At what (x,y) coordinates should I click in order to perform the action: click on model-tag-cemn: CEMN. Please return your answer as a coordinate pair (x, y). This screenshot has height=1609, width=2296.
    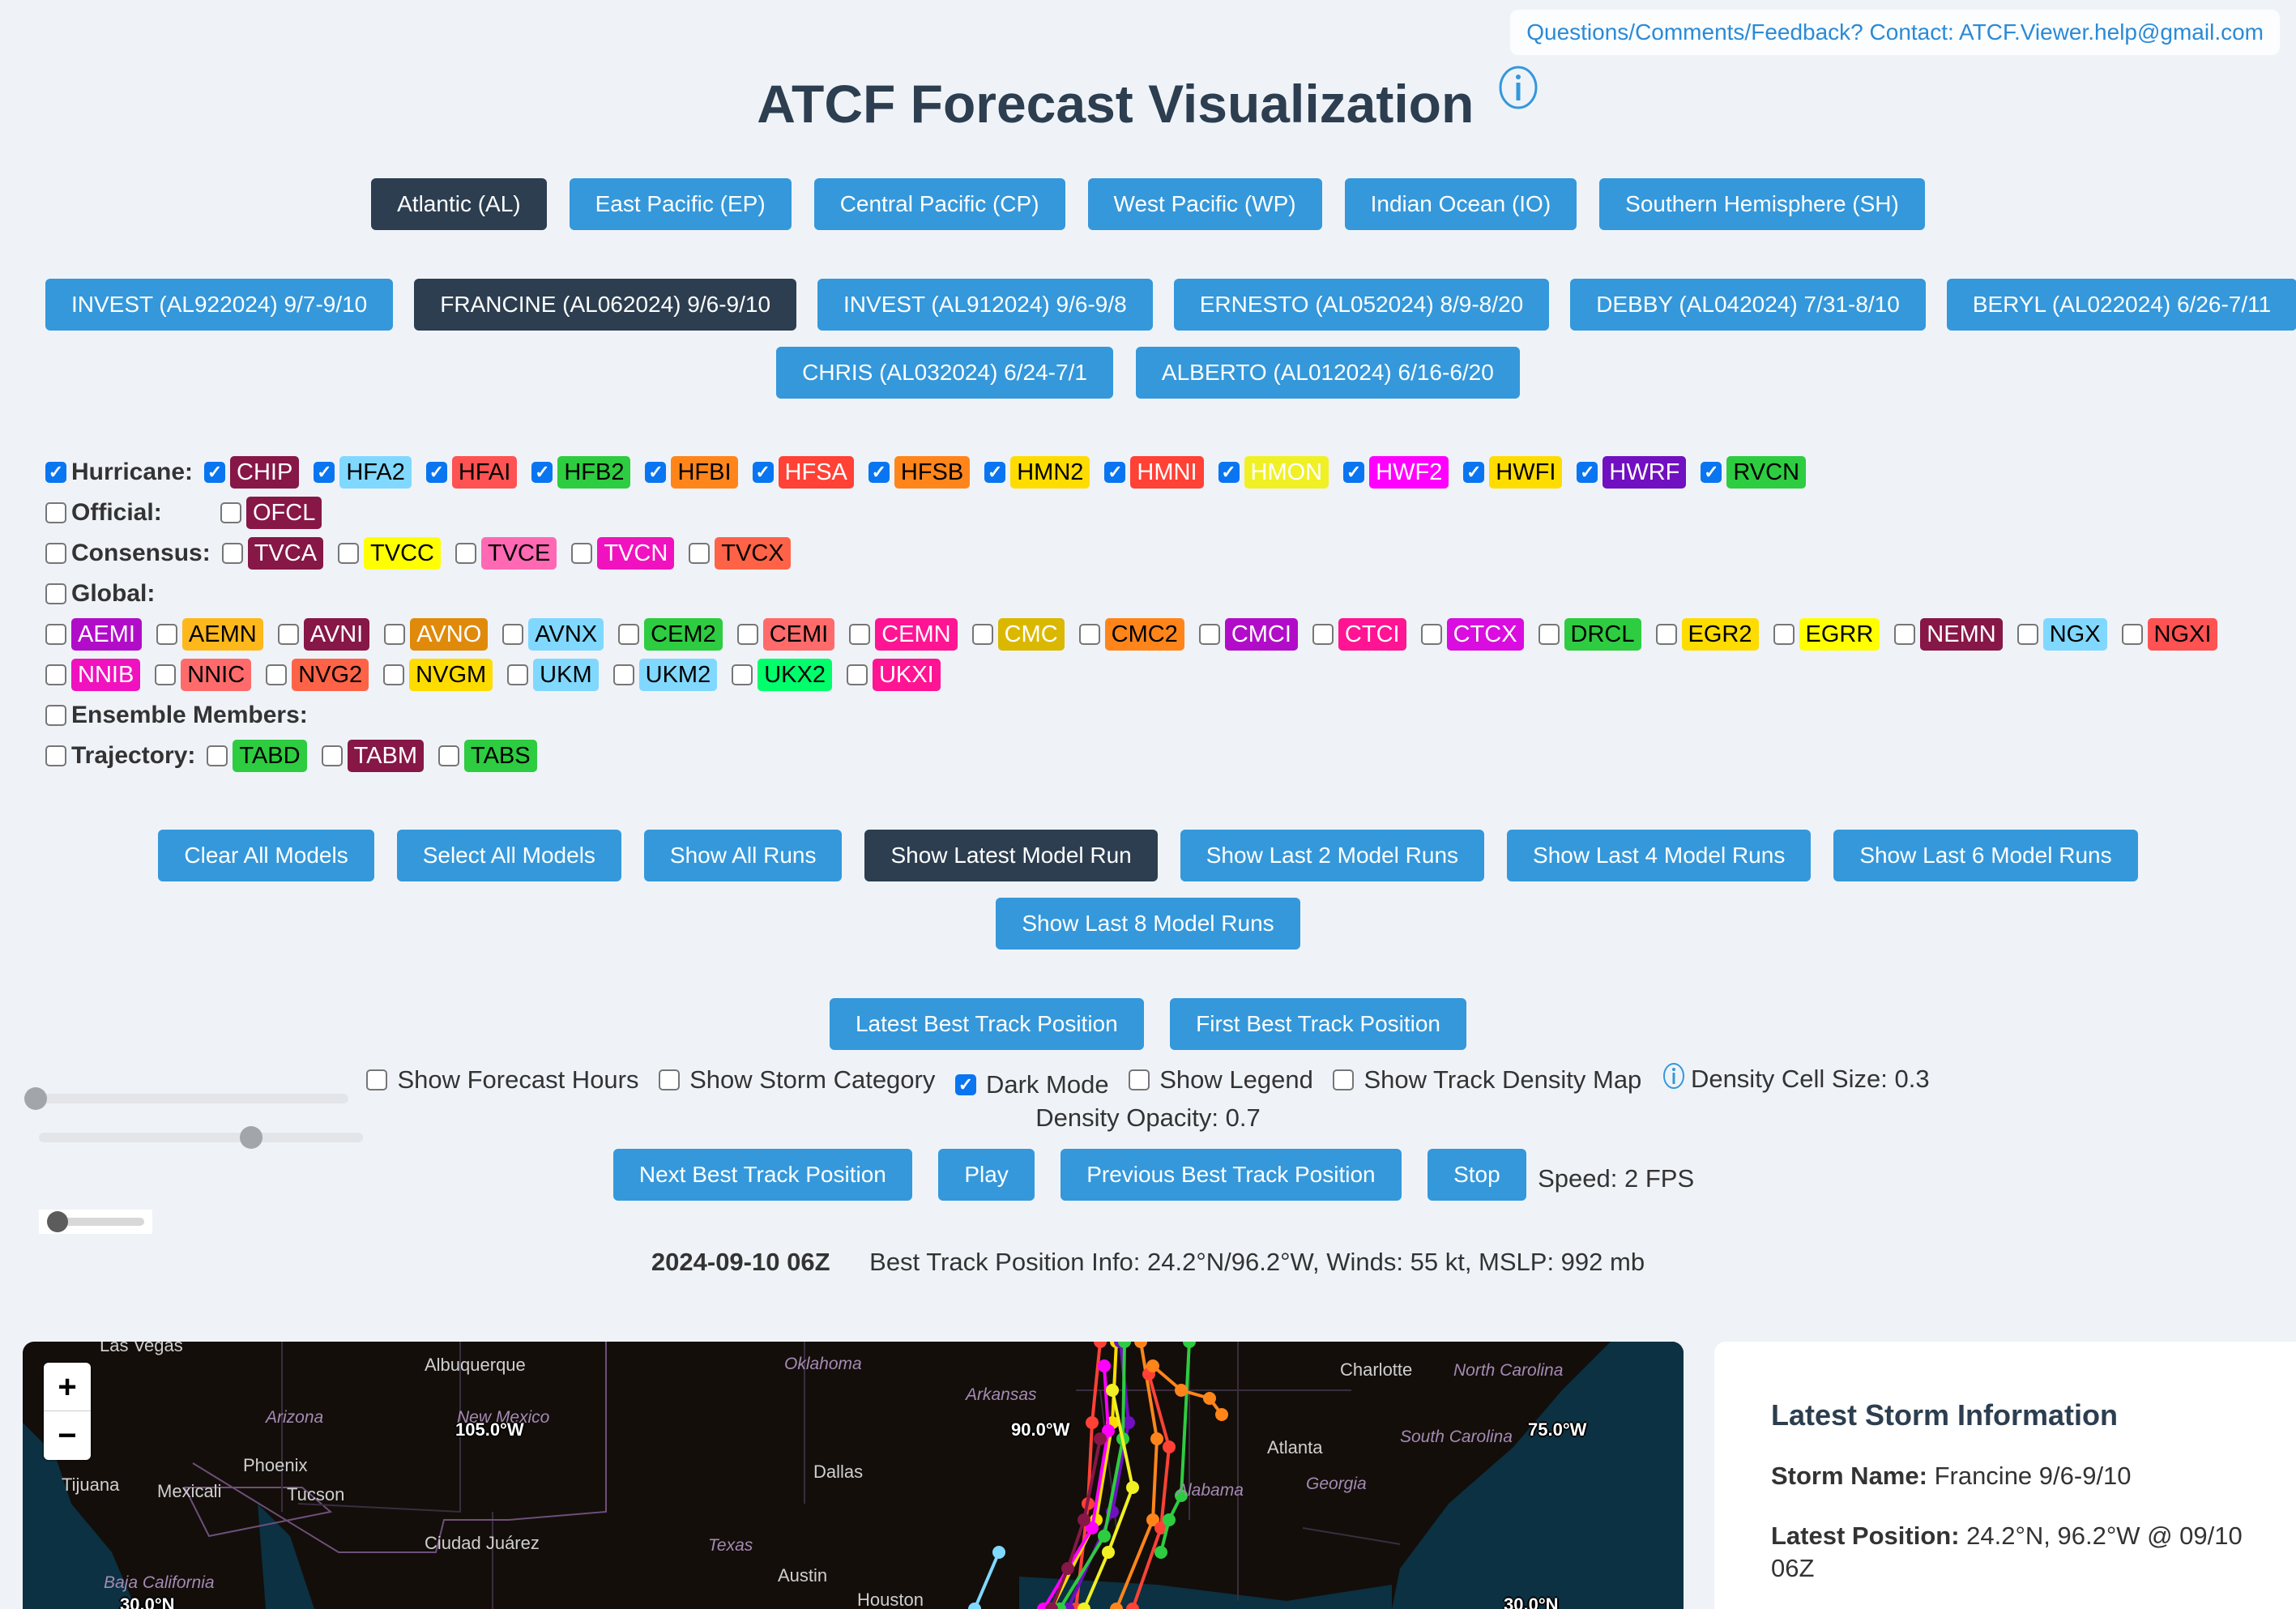
    Looking at the image, I should click on (916, 634).